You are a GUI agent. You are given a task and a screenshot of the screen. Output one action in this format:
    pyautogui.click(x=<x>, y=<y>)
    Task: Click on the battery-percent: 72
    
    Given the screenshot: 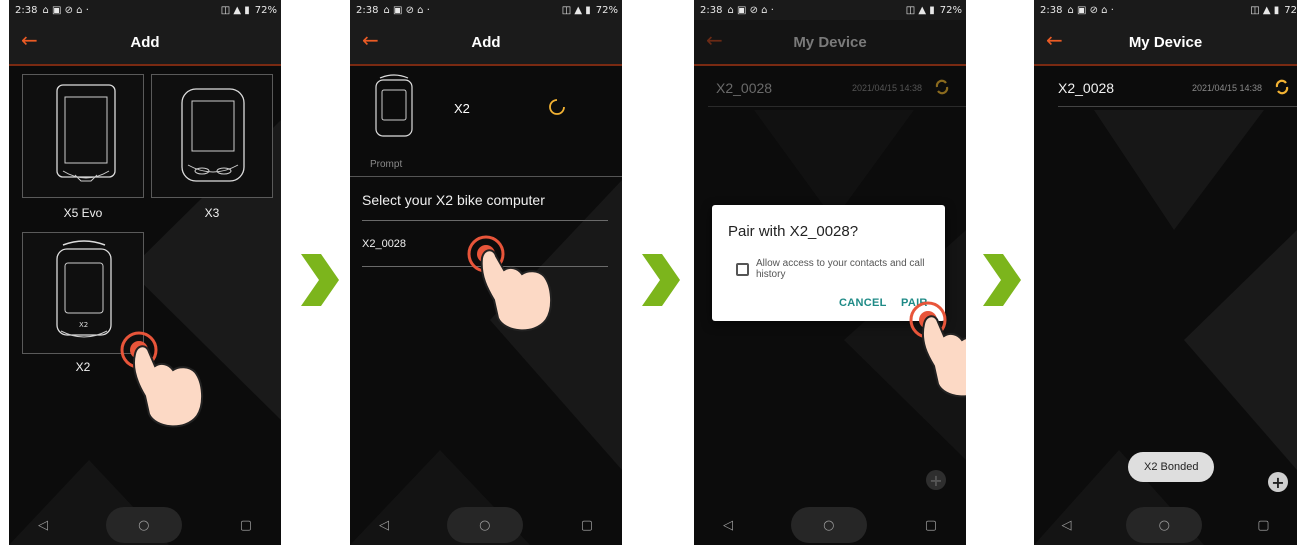 What is the action you would take?
    pyautogui.click(x=1290, y=10)
    